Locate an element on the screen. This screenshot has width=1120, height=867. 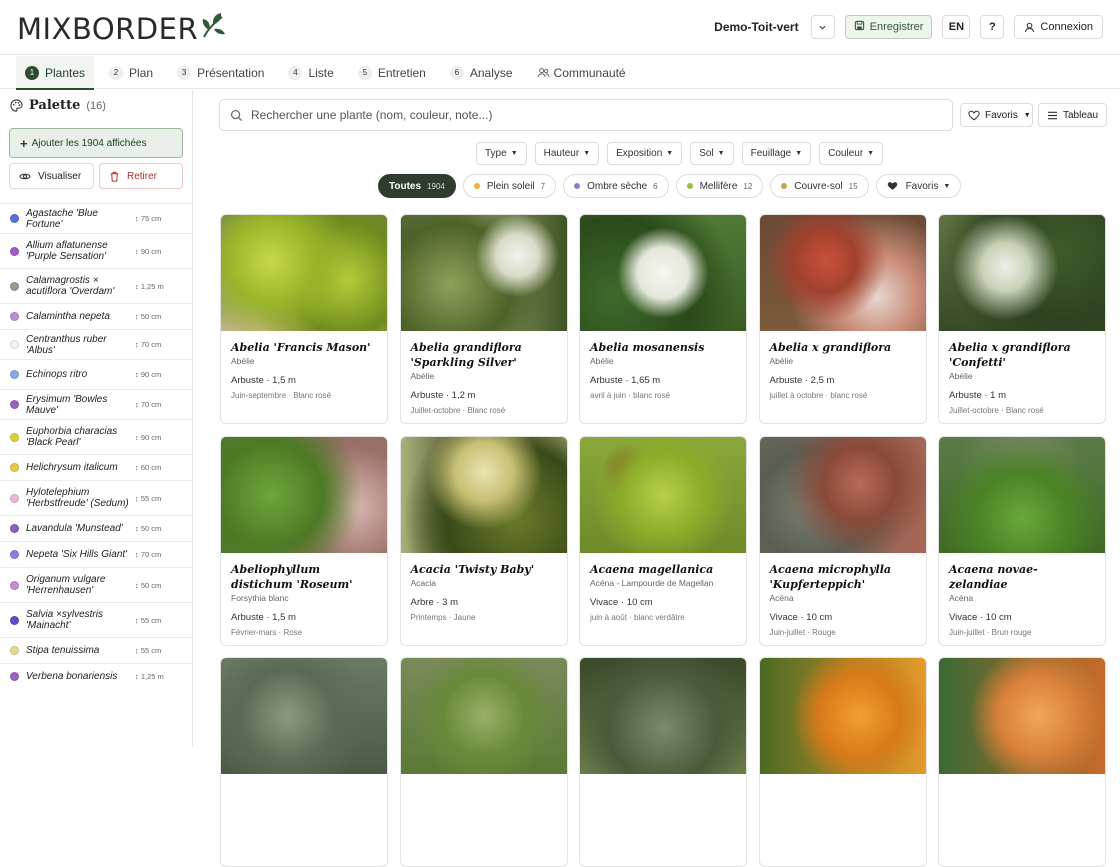
tab-number: 6 is located at coordinates (456, 72).